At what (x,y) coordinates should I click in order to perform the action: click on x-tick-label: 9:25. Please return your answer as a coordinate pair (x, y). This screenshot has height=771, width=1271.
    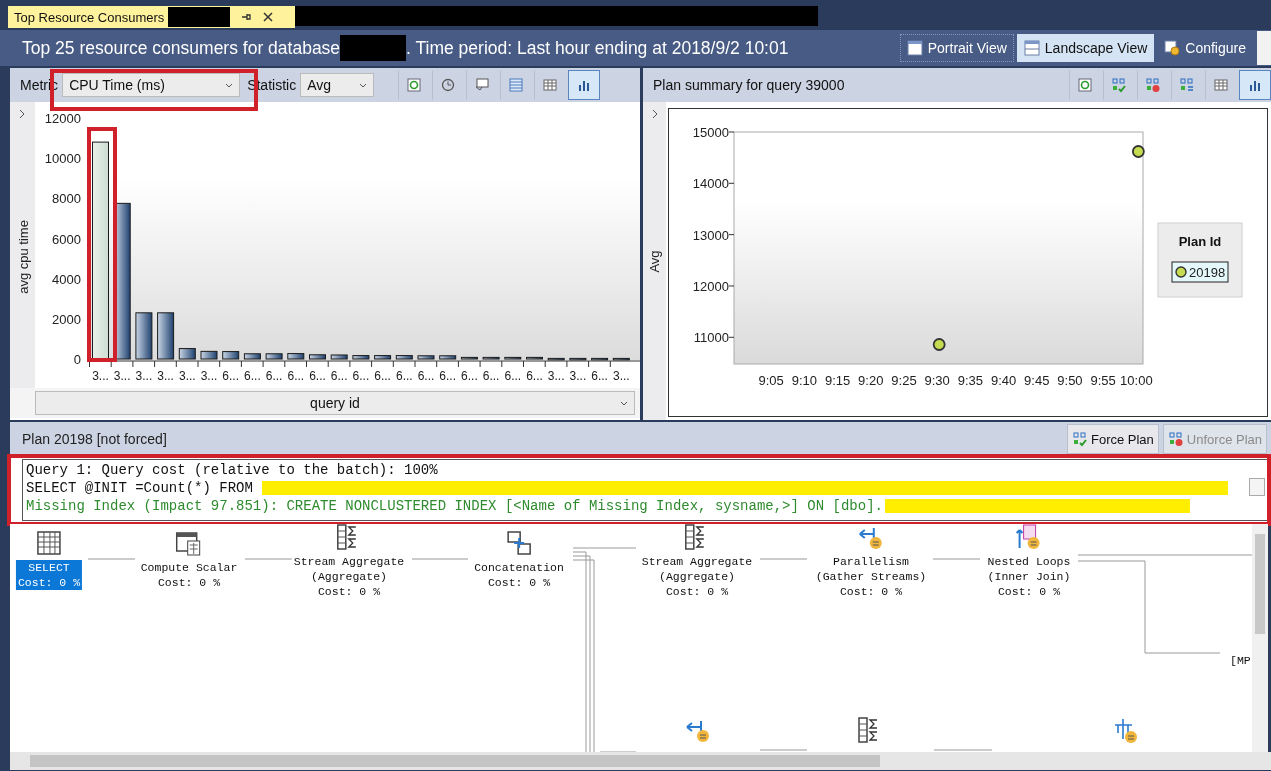
    Looking at the image, I should click on (904, 380).